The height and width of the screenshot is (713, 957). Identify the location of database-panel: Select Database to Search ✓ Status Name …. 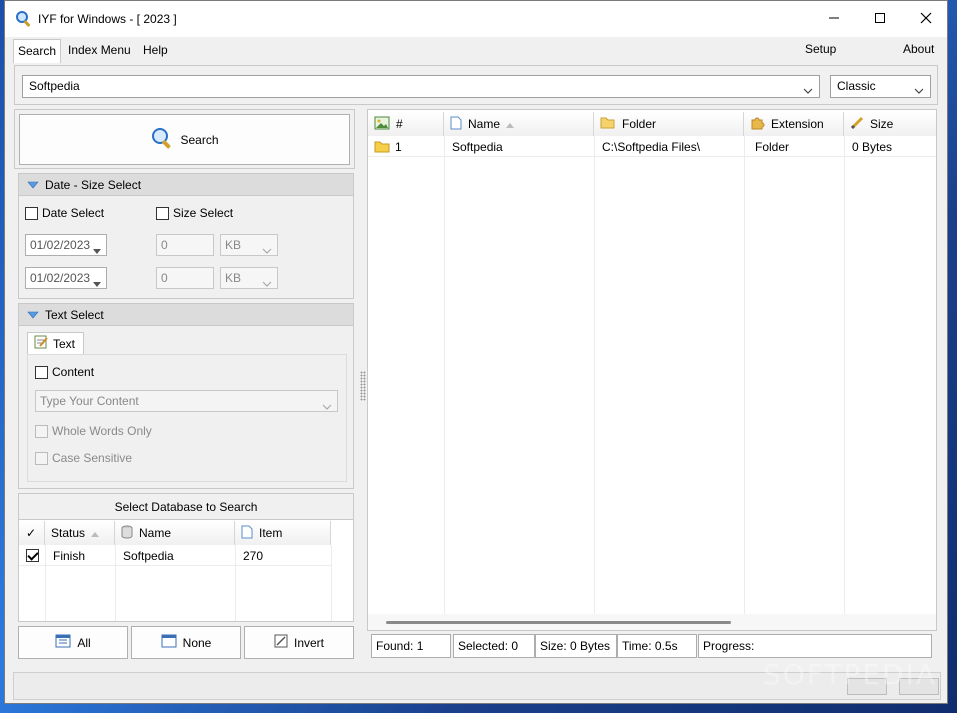
(186, 557).